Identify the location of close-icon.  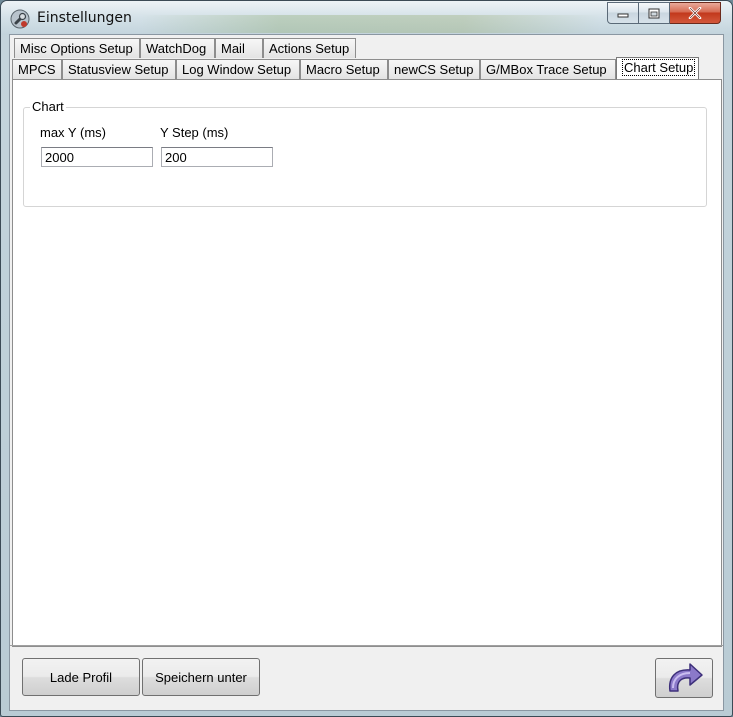
(695, 13).